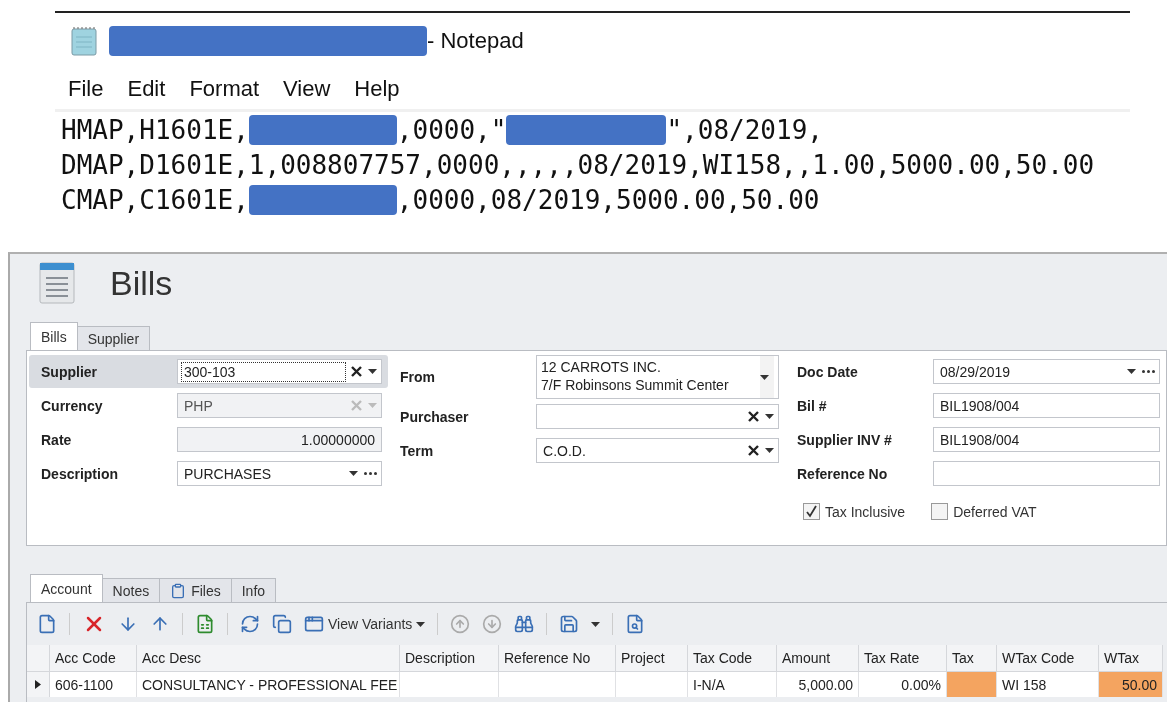 The height and width of the screenshot is (702, 1167). I want to click on table-cell: 50.00, so click(1131, 684).